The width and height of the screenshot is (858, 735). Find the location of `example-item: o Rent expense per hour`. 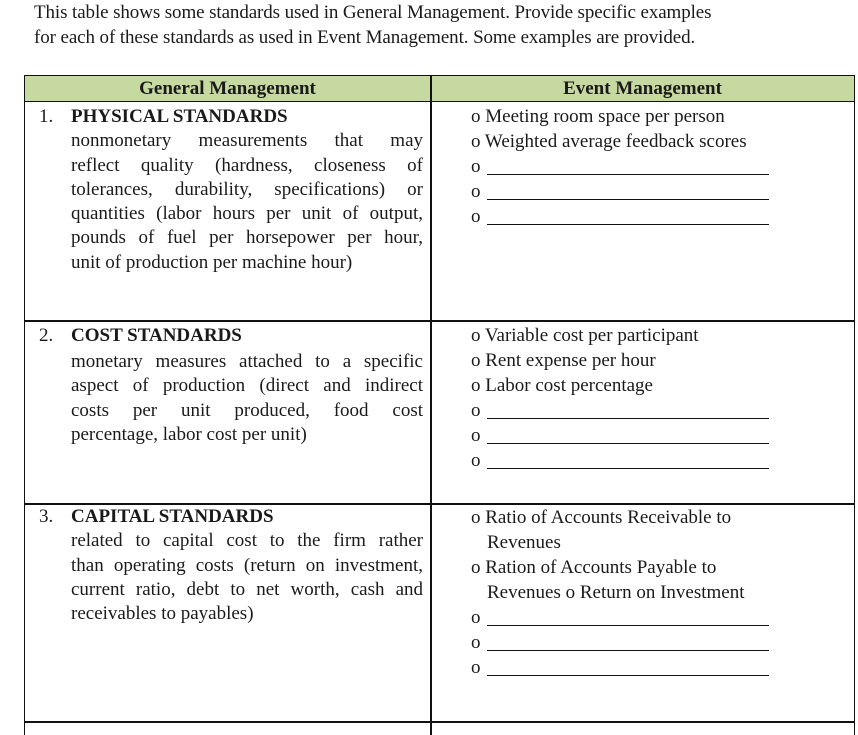

example-item: o Rent expense per hour is located at coordinates (563, 360).